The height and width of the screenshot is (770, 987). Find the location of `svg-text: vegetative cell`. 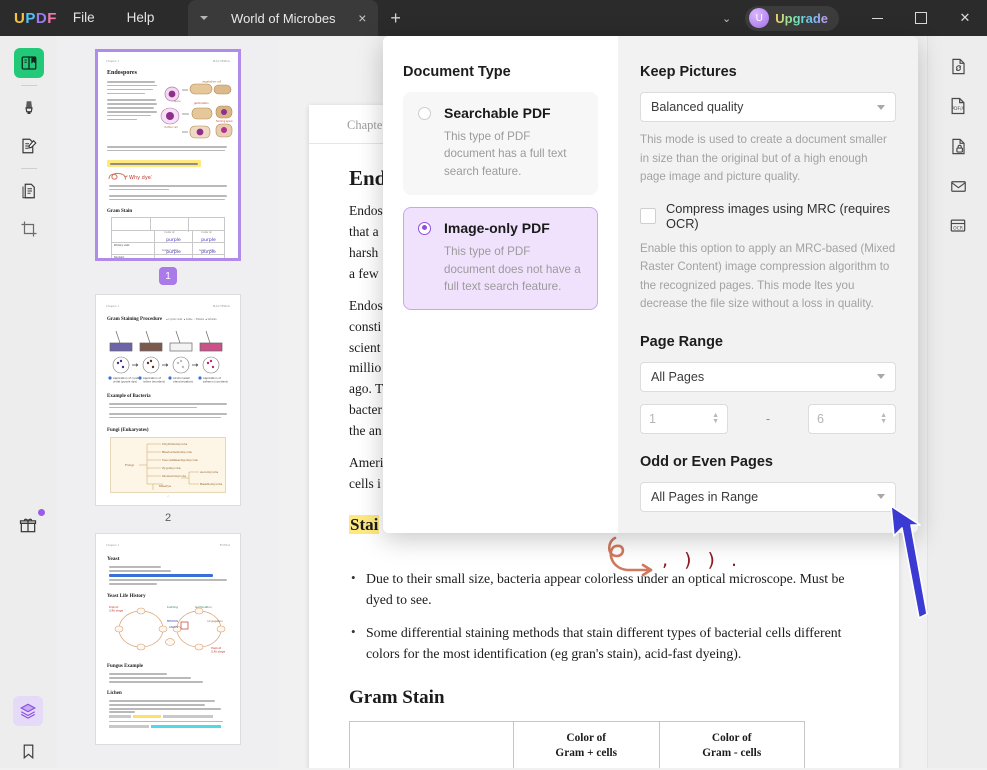

svg-text: vegetative cell is located at coordinates (211, 82).